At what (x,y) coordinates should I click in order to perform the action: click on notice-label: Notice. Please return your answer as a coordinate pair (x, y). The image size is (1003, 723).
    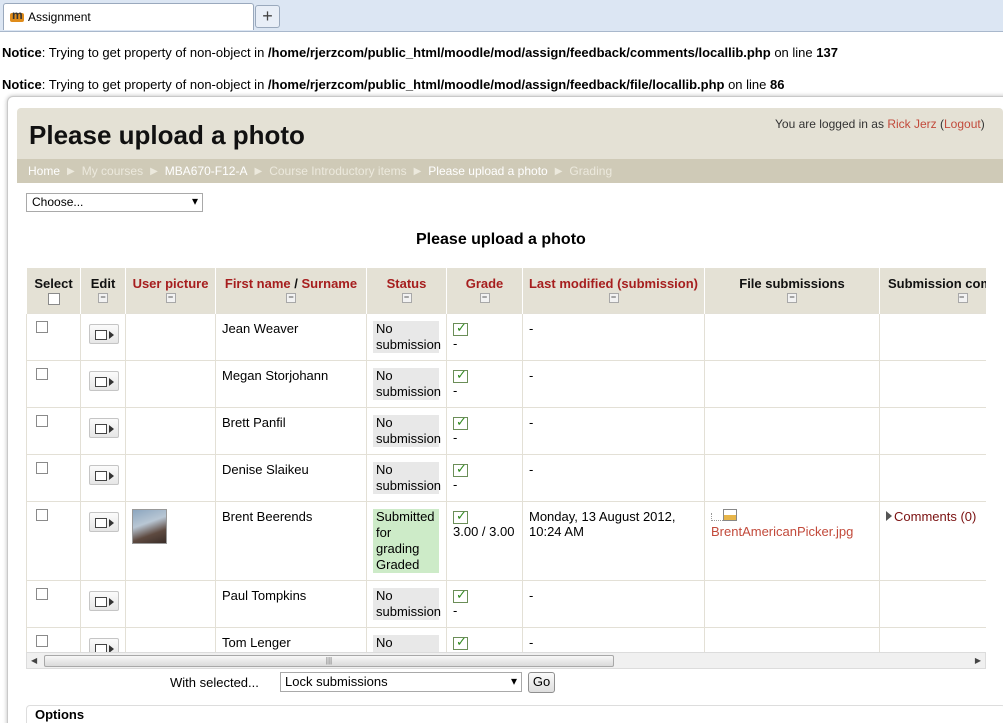
    Looking at the image, I should click on (22, 52).